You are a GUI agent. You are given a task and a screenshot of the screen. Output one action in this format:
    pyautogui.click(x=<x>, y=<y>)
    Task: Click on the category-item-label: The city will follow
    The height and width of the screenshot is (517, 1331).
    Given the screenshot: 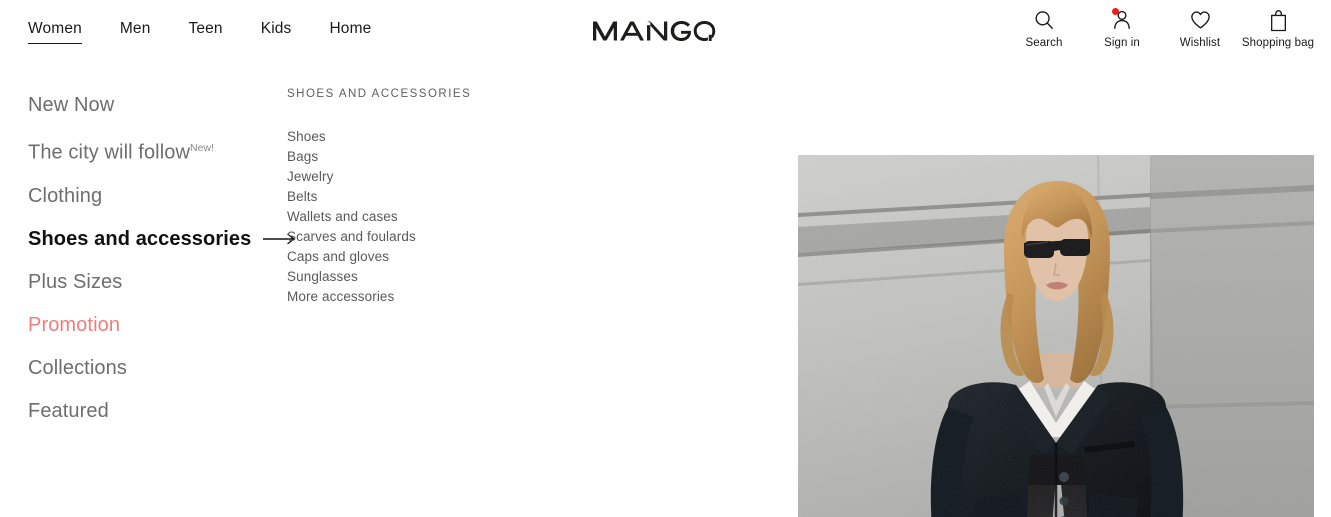 What is the action you would take?
    pyautogui.click(x=109, y=152)
    